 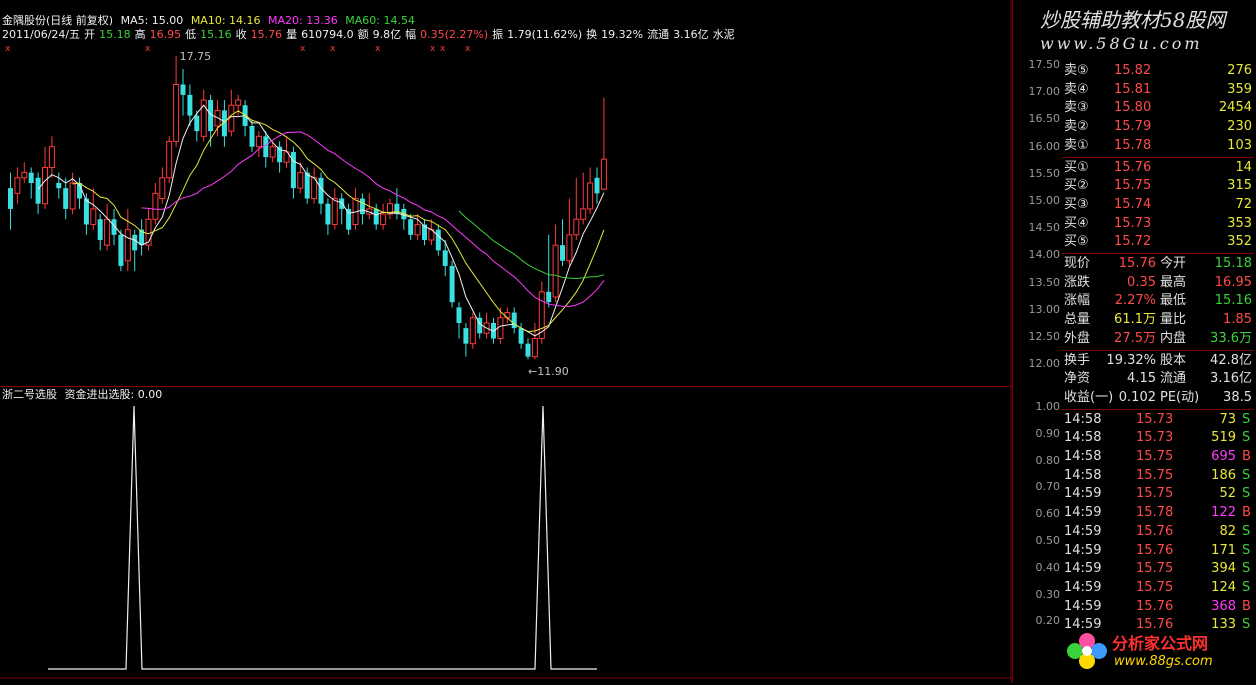 What do you see at coordinates (1239, 89) in the screenshot?
I see `sell-volume: 359` at bounding box center [1239, 89].